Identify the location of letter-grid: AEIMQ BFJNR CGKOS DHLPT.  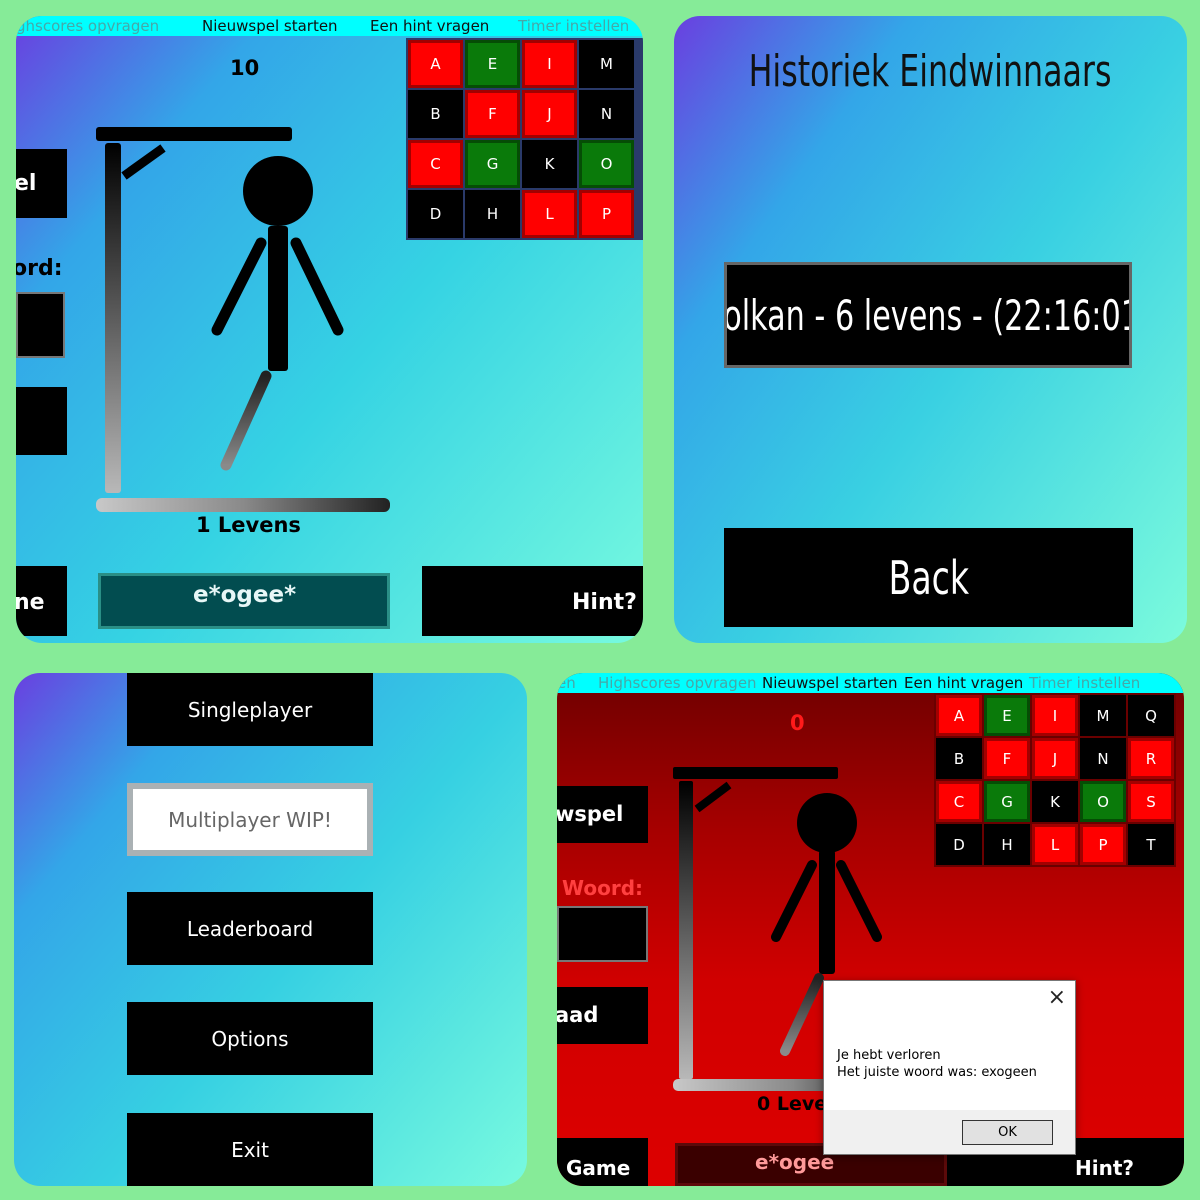
(1055, 780).